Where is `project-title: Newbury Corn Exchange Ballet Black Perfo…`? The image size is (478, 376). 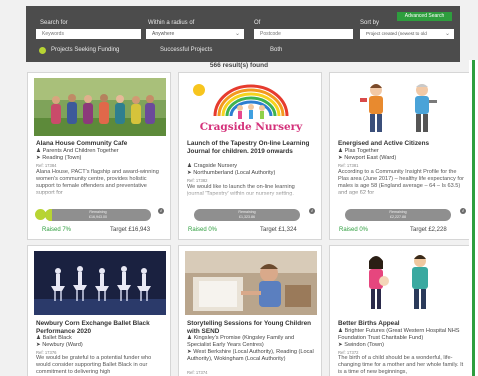
project-title: Newbury Corn Exchange Ballet Black Perfo… is located at coordinates (99, 327).